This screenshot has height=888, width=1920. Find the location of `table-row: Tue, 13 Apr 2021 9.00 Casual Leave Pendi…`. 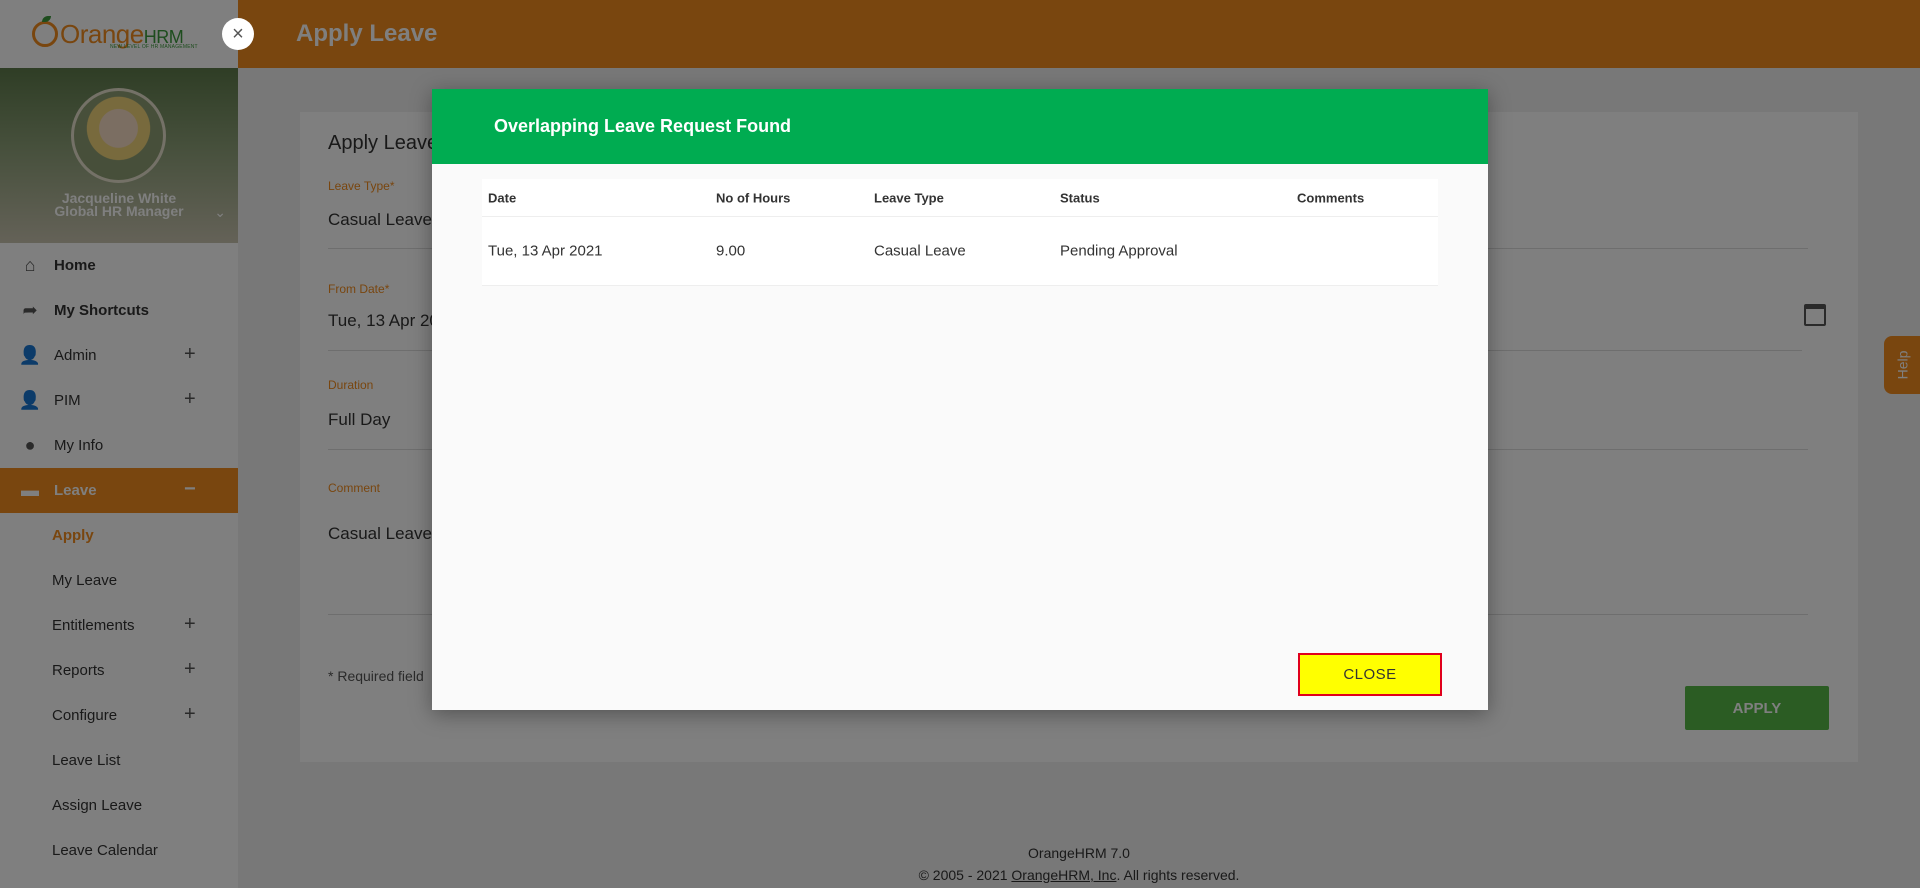

table-row: Tue, 13 Apr 2021 9.00 Casual Leave Pendi… is located at coordinates (960, 251).